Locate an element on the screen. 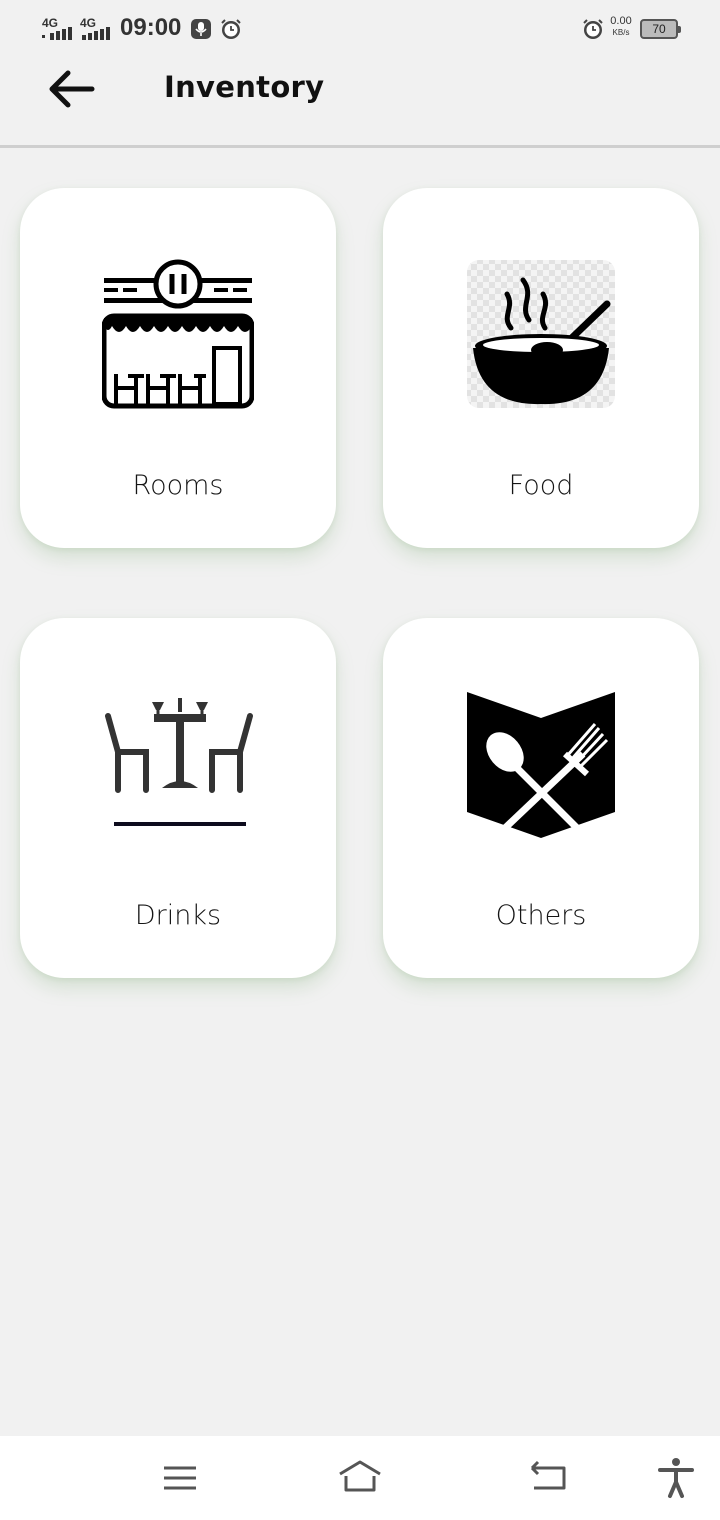  category-card-others: Others is located at coordinates (541, 798).